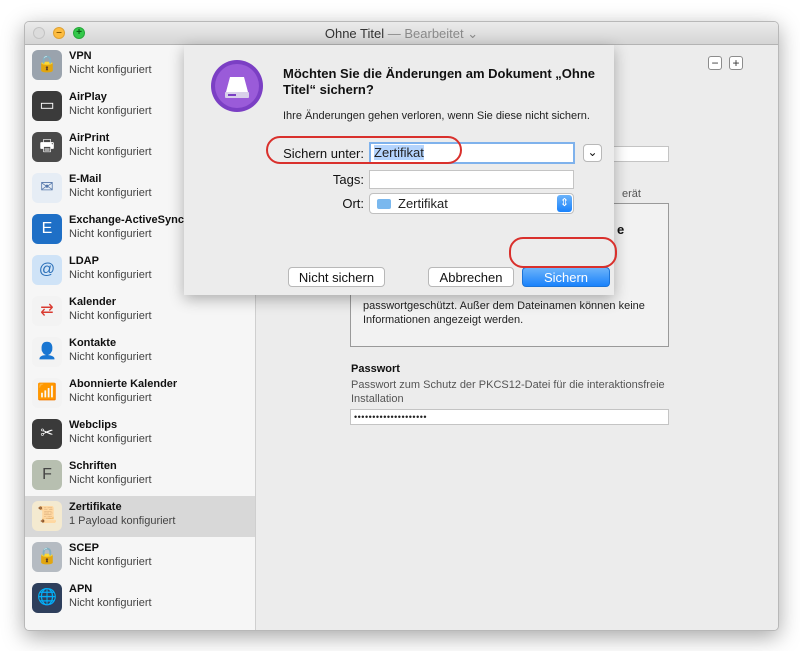 The image size is (800, 651). Describe the element at coordinates (384, 204) in the screenshot. I see `folder-icon` at that location.